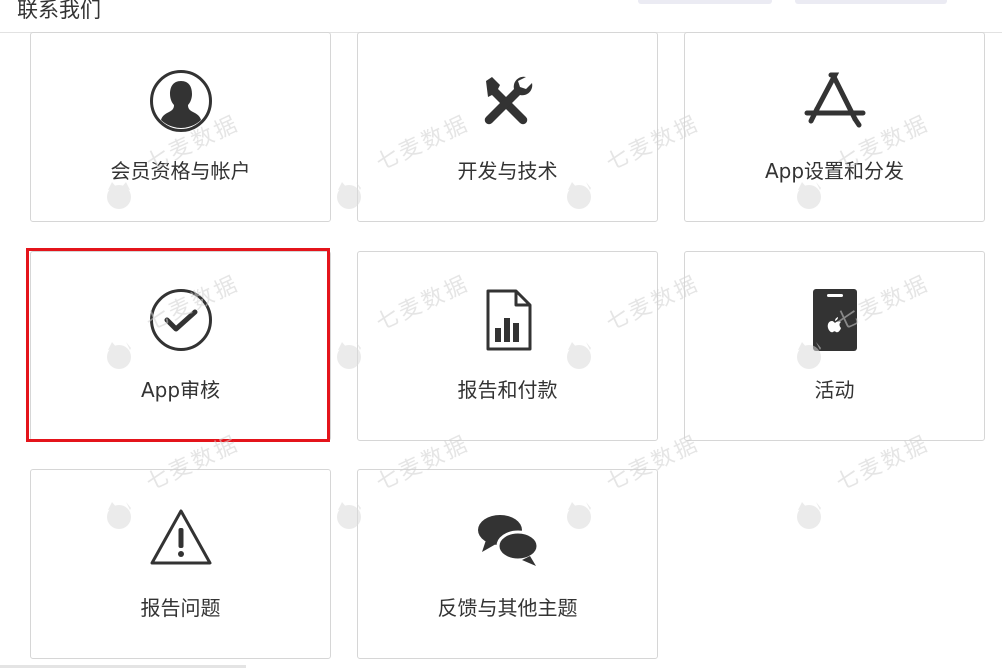 This screenshot has height=668, width=1002. Describe the element at coordinates (508, 538) in the screenshot. I see `chat-bubbles-icon` at that location.